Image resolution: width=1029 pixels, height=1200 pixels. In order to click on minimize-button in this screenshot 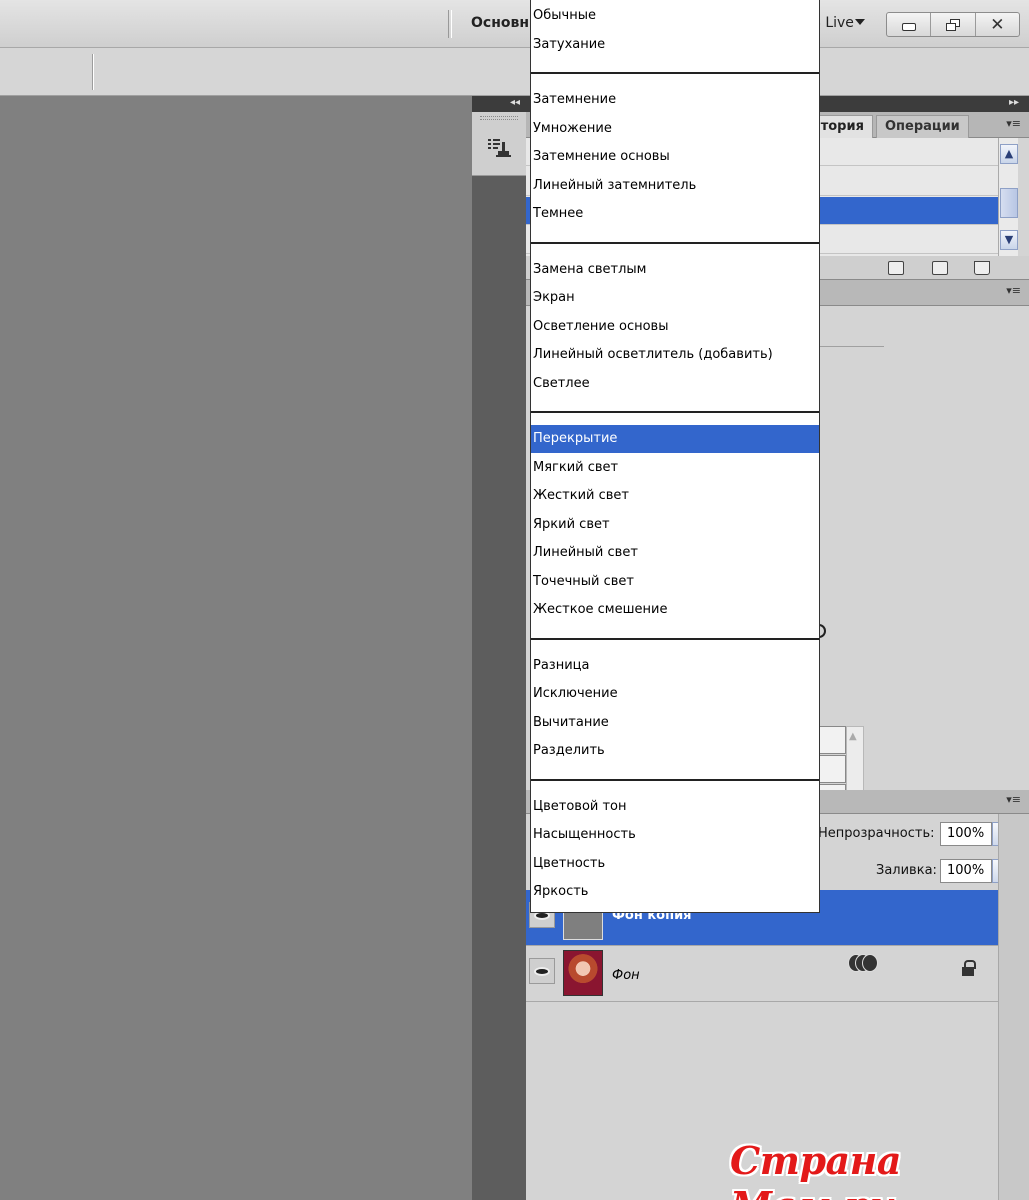, I will do `click(909, 24)`.